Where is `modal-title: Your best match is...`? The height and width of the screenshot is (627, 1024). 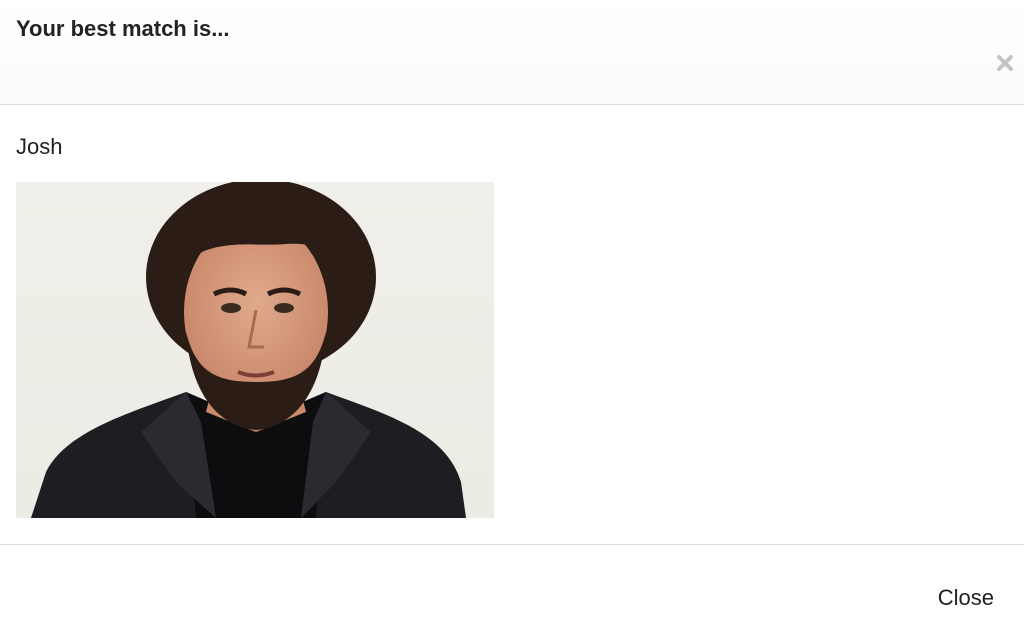
modal-title: Your best match is... is located at coordinates (123, 28).